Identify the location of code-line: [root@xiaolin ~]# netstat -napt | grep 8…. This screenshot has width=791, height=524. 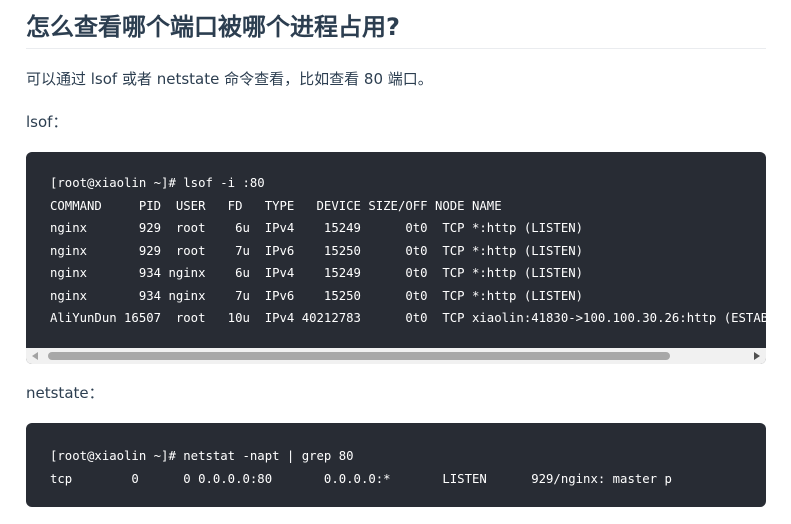
(202, 456).